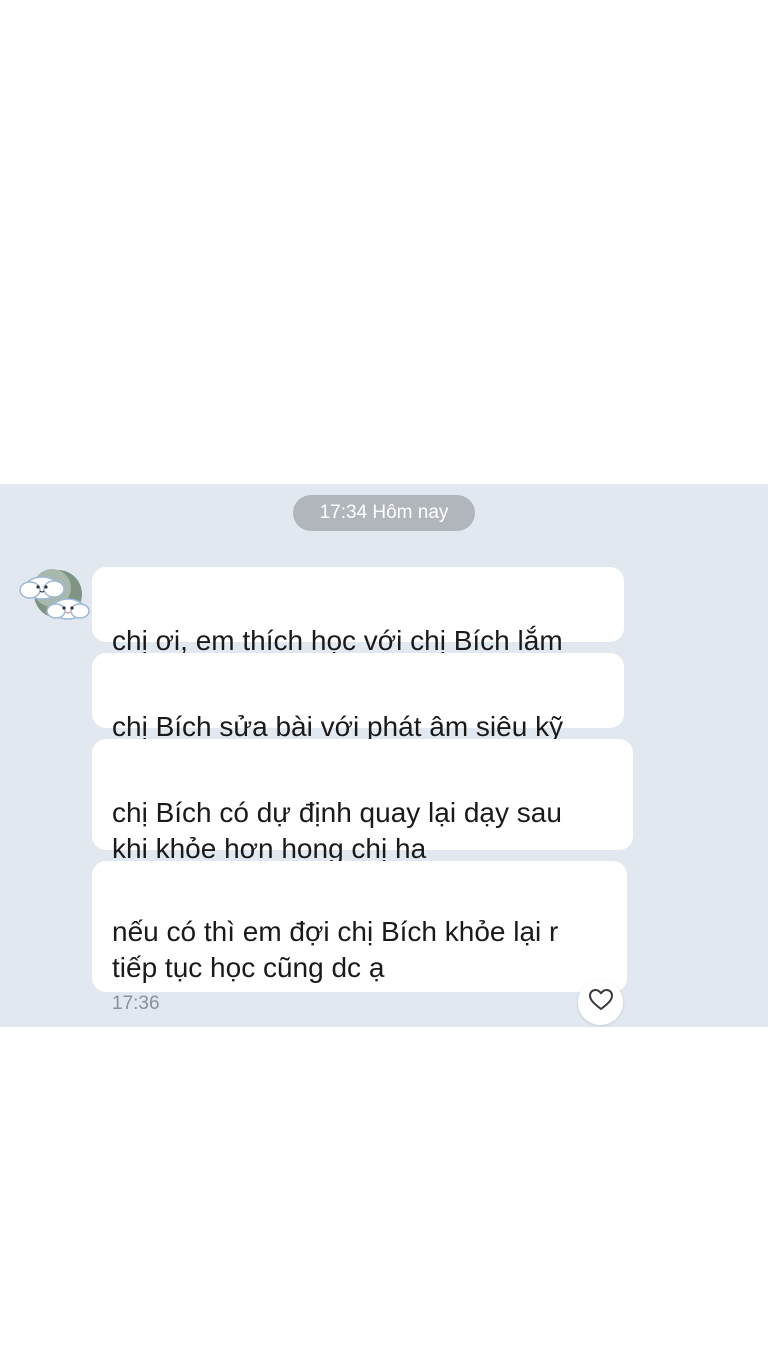 Image resolution: width=768 pixels, height=1365 pixels. What do you see at coordinates (136, 1003) in the screenshot?
I see `message-time: 17:36` at bounding box center [136, 1003].